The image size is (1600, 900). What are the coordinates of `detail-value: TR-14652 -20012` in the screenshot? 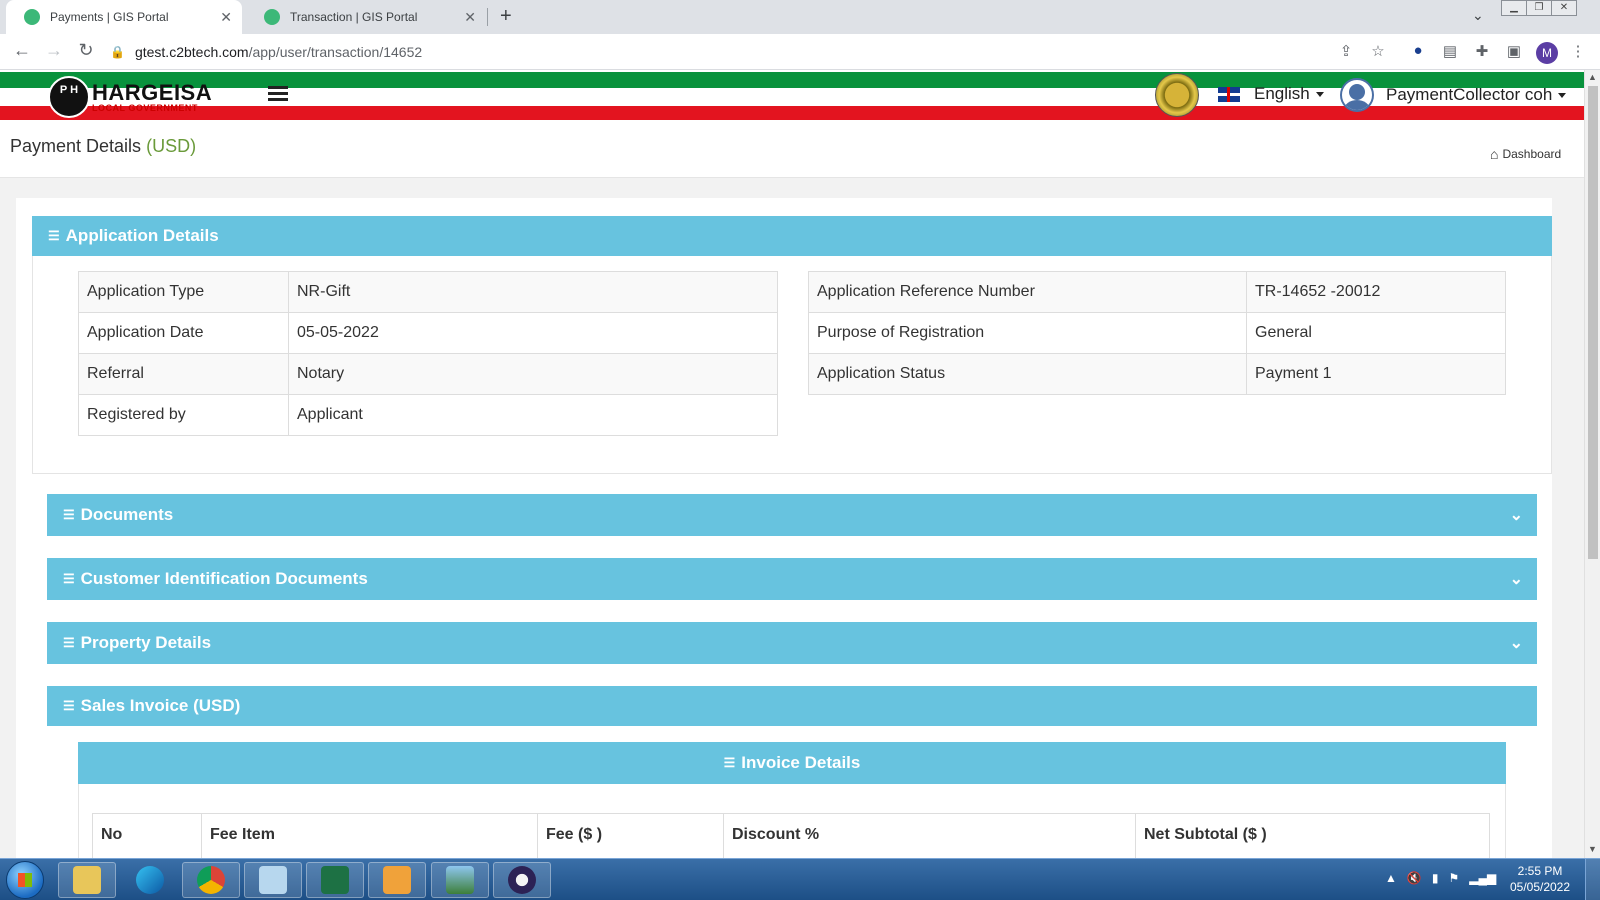 It's located at (1376, 292).